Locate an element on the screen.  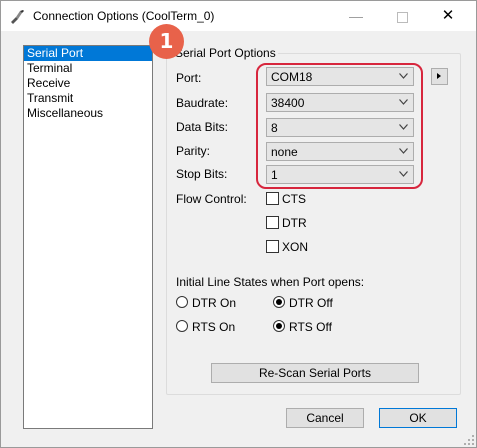
close-icon: ✕ is located at coordinates (448, 15).